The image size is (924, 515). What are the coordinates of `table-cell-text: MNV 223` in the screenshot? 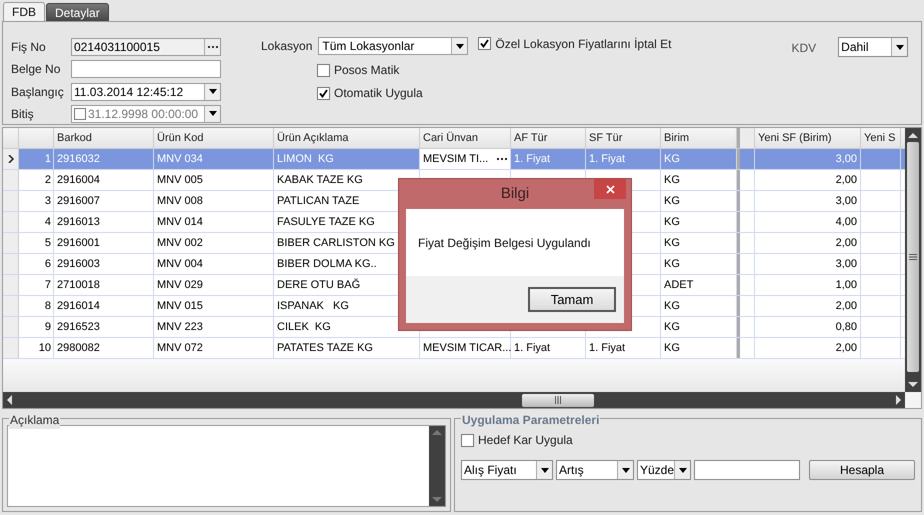 It's located at (180, 327).